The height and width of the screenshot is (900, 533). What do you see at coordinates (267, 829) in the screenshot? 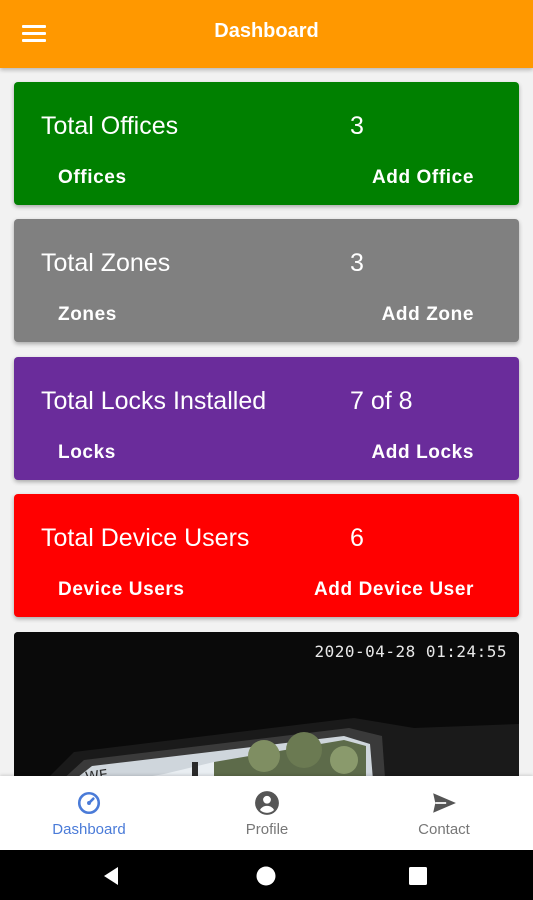
I see `nav-label: Profile` at bounding box center [267, 829].